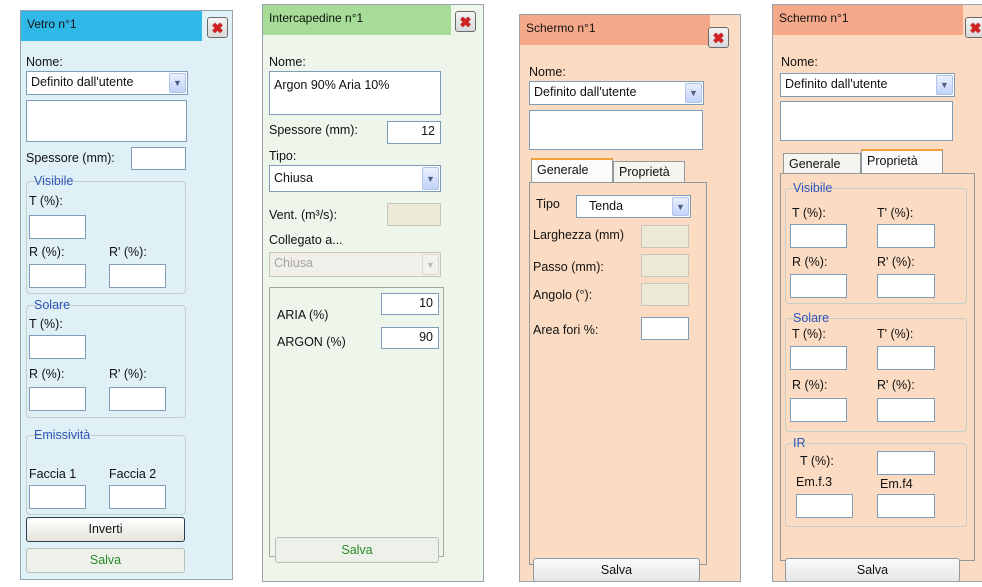 The height and width of the screenshot is (587, 982). What do you see at coordinates (616, 93) in the screenshot?
I see `schermo-generale-nome-select: Definito dall'utente ▼` at bounding box center [616, 93].